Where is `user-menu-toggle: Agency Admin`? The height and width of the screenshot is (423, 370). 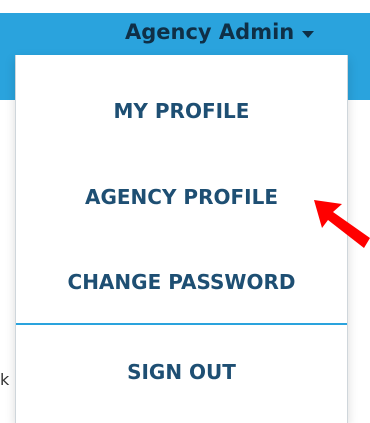
user-menu-toggle: Agency Admin is located at coordinates (220, 32).